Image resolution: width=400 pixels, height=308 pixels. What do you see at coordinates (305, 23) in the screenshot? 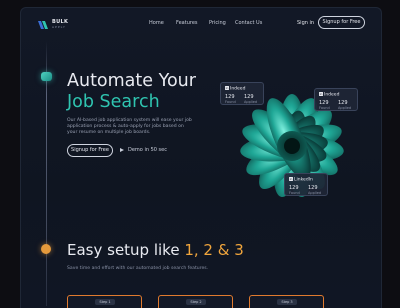
I see `sign-in-link: Sign in` at bounding box center [305, 23].